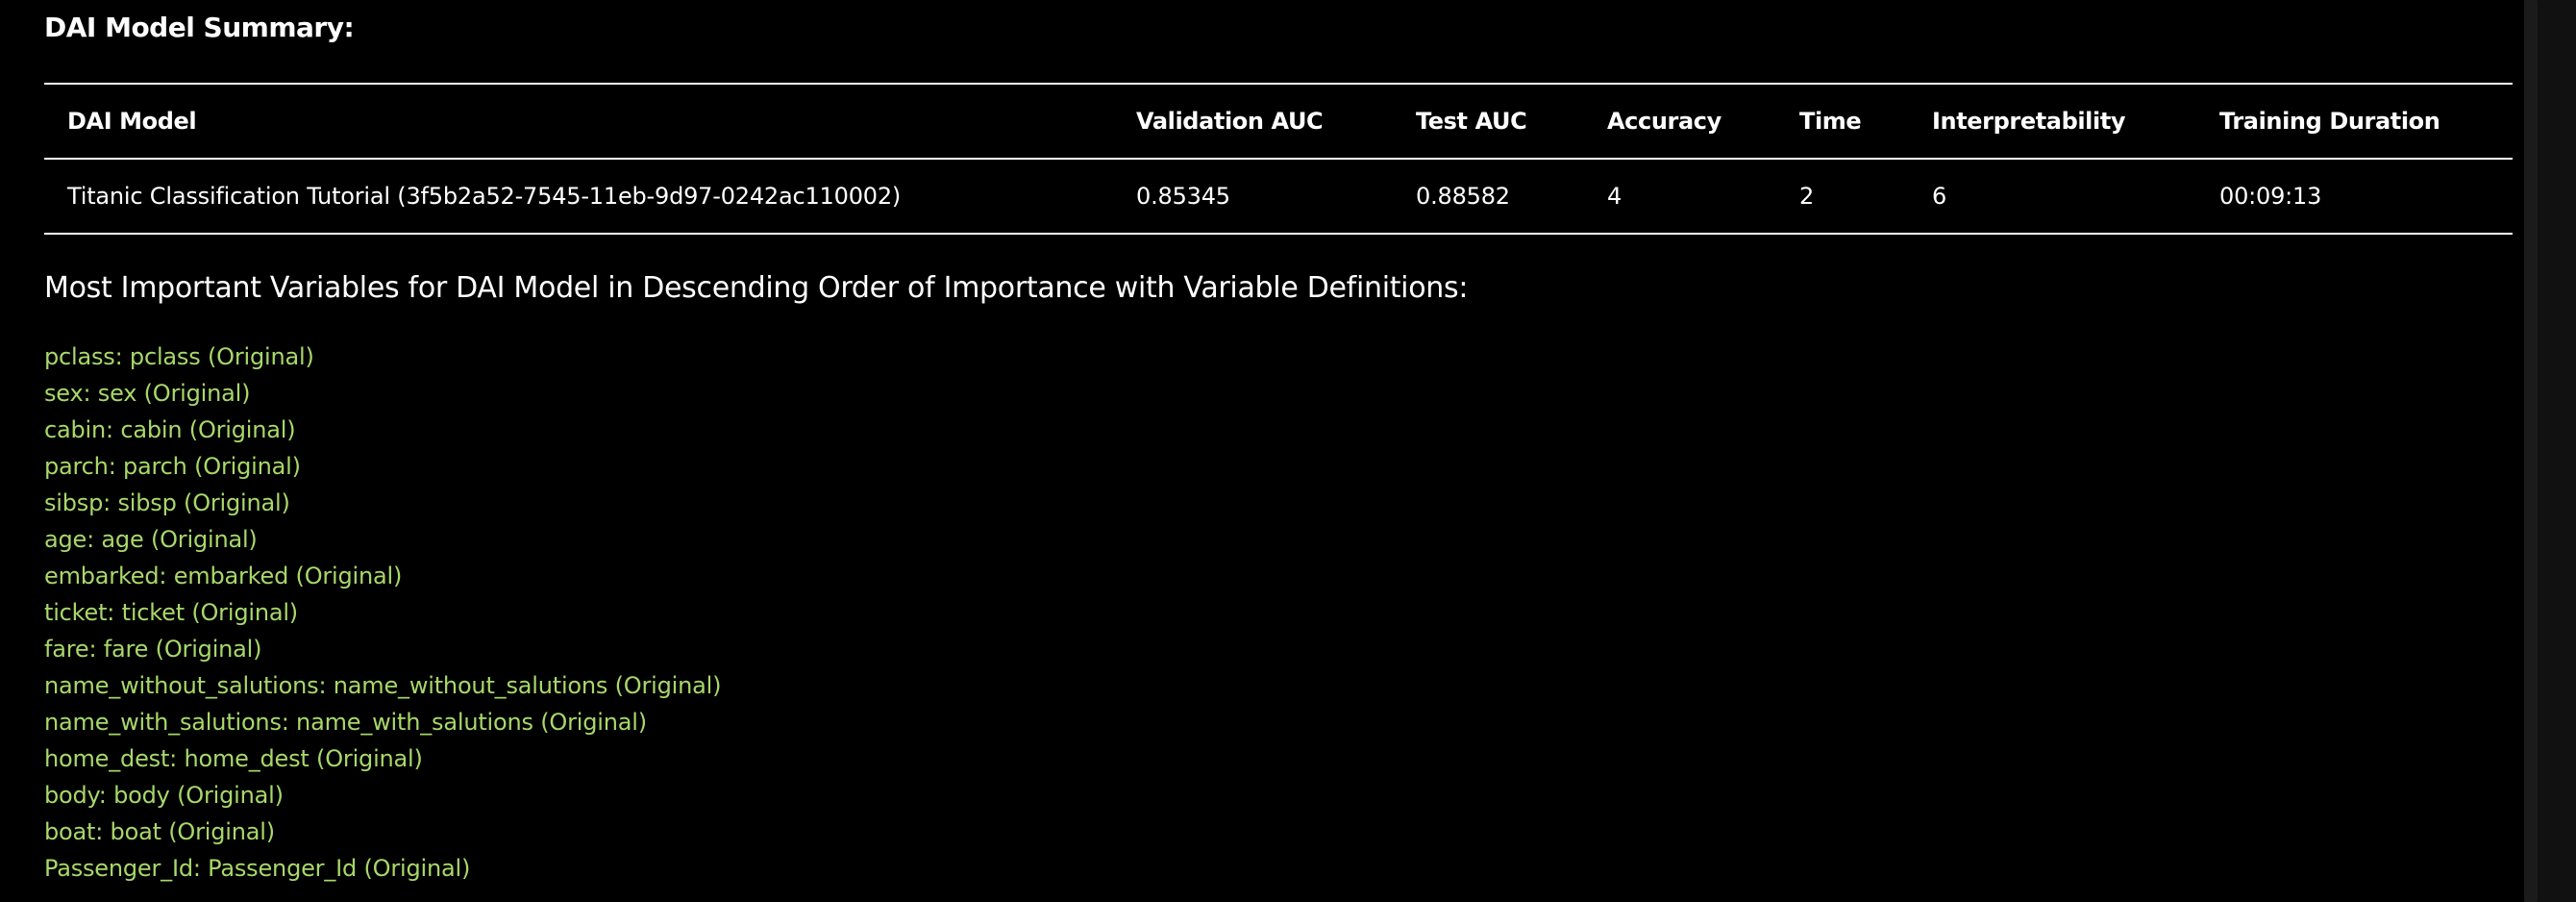 This screenshot has height=902, width=2576. What do you see at coordinates (2271, 196) in the screenshot?
I see `cell-training-duration: 00:09:13` at bounding box center [2271, 196].